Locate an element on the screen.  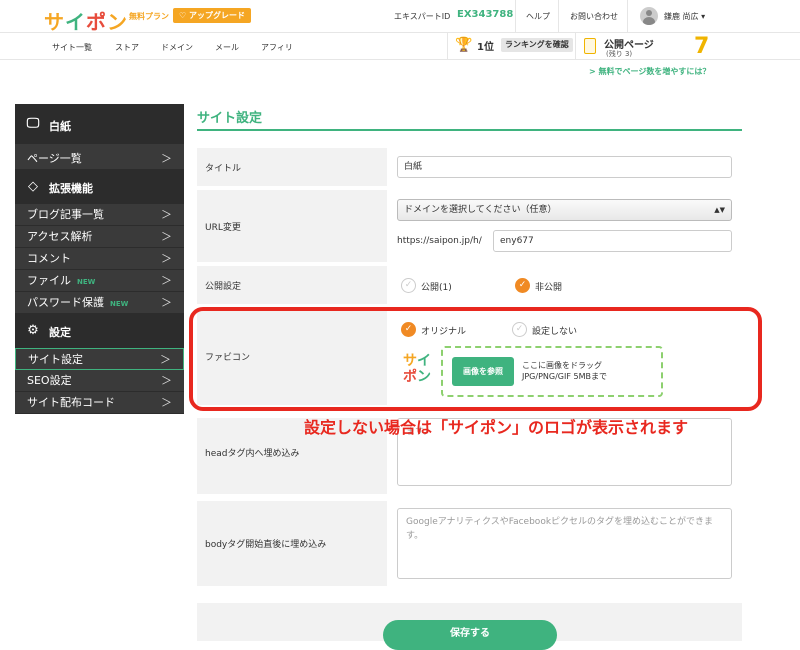
sidebar-item-label: ページ一覧 is located at coordinates (54, 158).